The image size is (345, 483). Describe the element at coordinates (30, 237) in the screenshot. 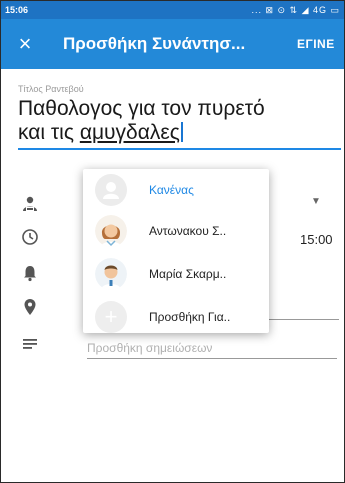

I see `clock-icon` at that location.